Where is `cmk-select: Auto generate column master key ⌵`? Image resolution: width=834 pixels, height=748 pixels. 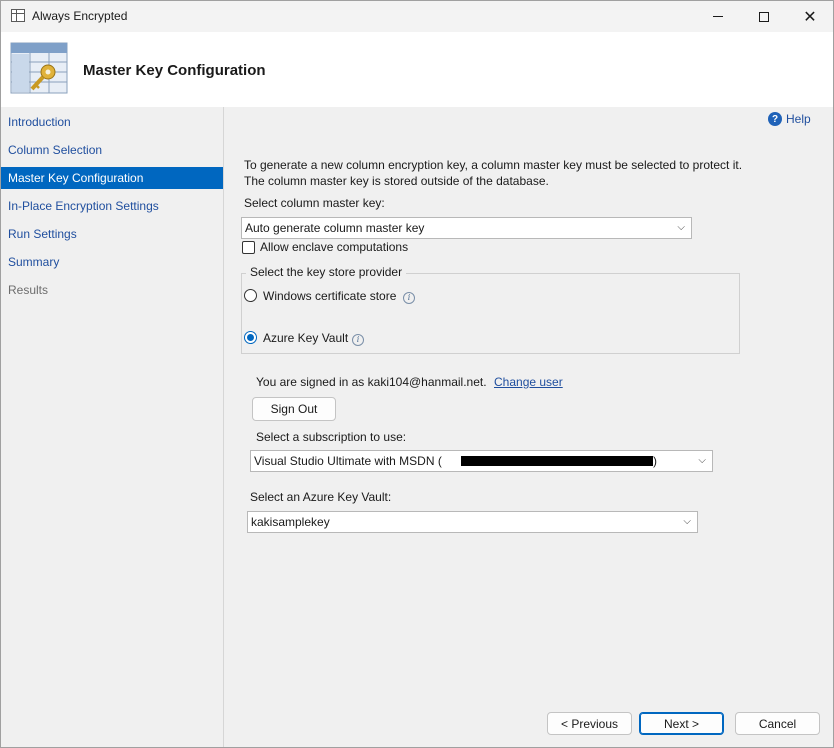 cmk-select: Auto generate column master key ⌵ is located at coordinates (466, 228).